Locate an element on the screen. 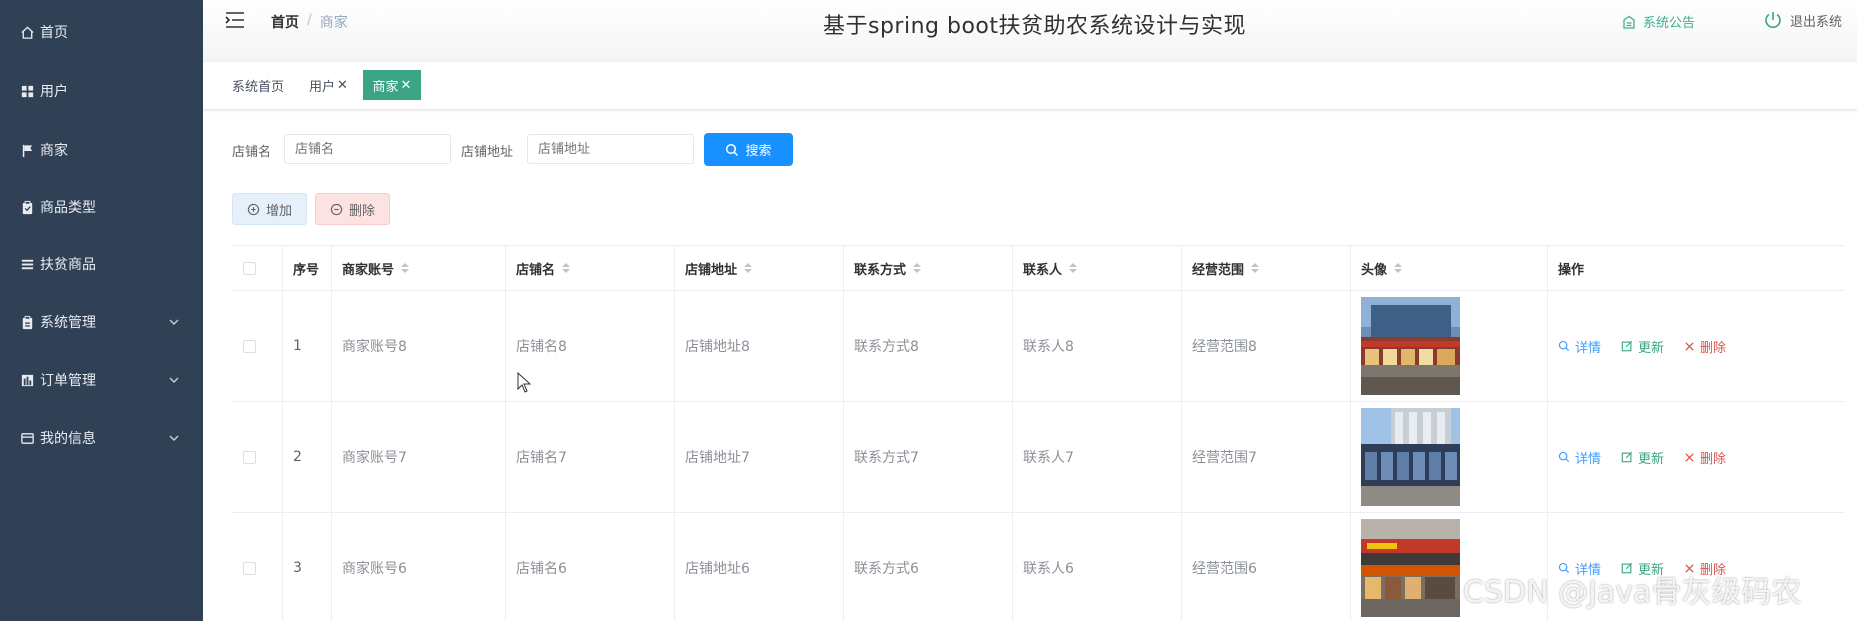 This screenshot has width=1857, height=621. header-avatar: 头像 is located at coordinates (1448, 268).